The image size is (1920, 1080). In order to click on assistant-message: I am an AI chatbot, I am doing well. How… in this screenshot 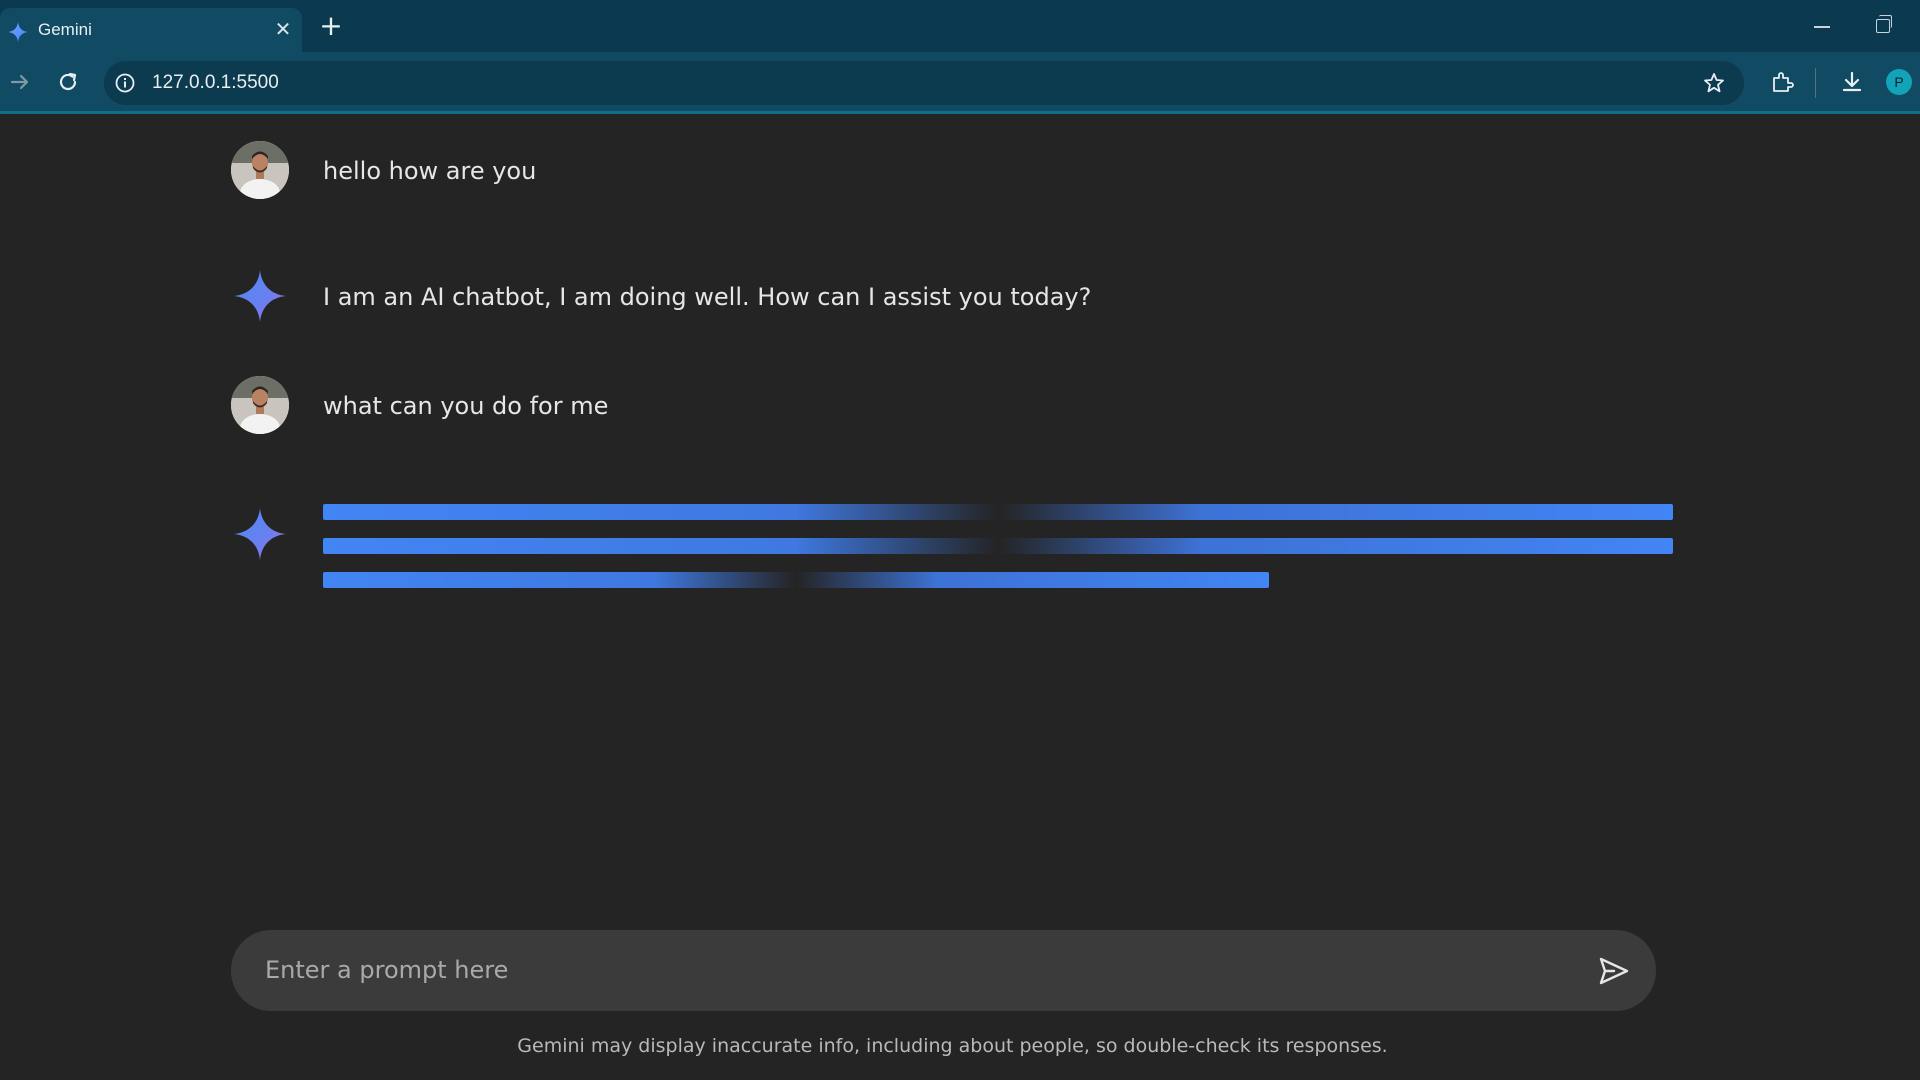, I will do `click(951, 297)`.